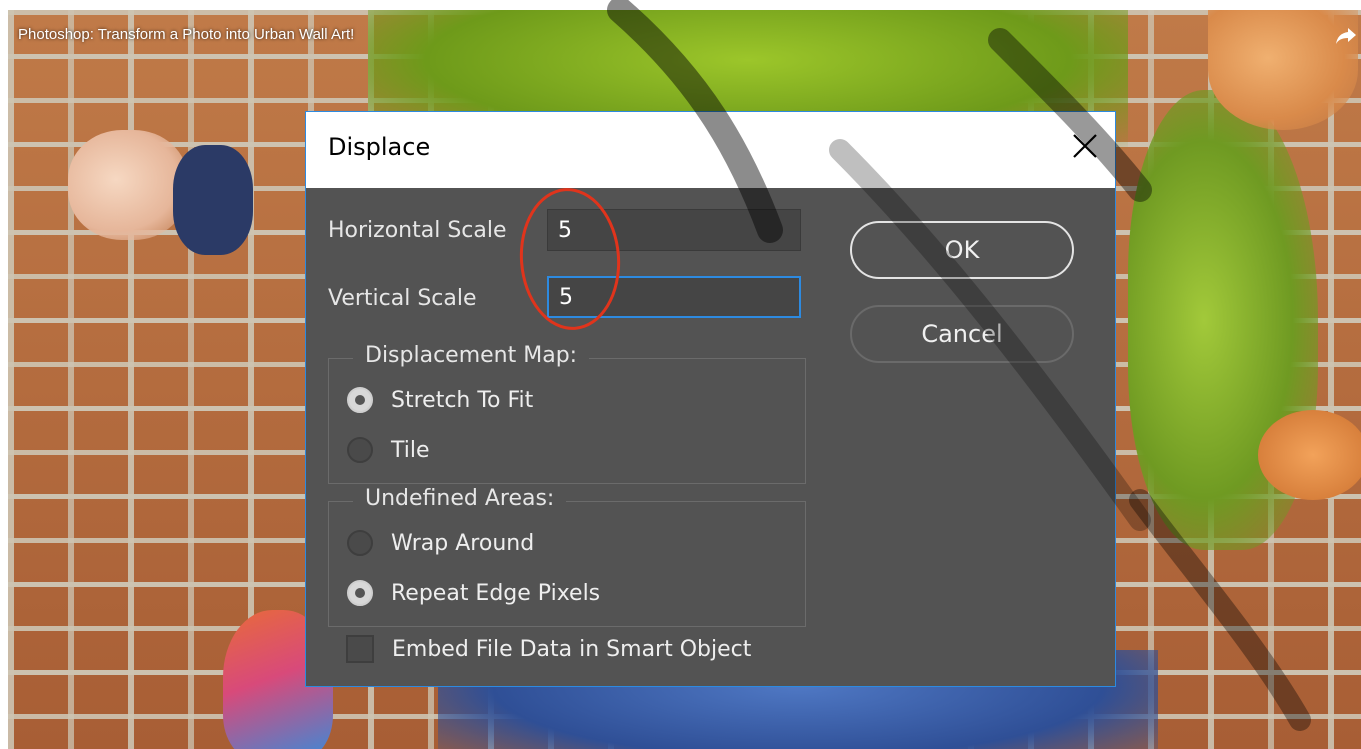 The image size is (1361, 749). What do you see at coordinates (710, 150) in the screenshot?
I see `dialog-titlebar: Displace` at bounding box center [710, 150].